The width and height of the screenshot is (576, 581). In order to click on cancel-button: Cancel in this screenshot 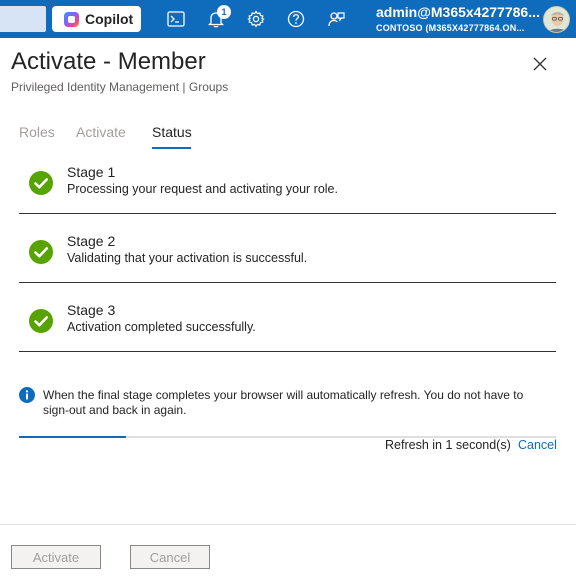, I will do `click(170, 557)`.